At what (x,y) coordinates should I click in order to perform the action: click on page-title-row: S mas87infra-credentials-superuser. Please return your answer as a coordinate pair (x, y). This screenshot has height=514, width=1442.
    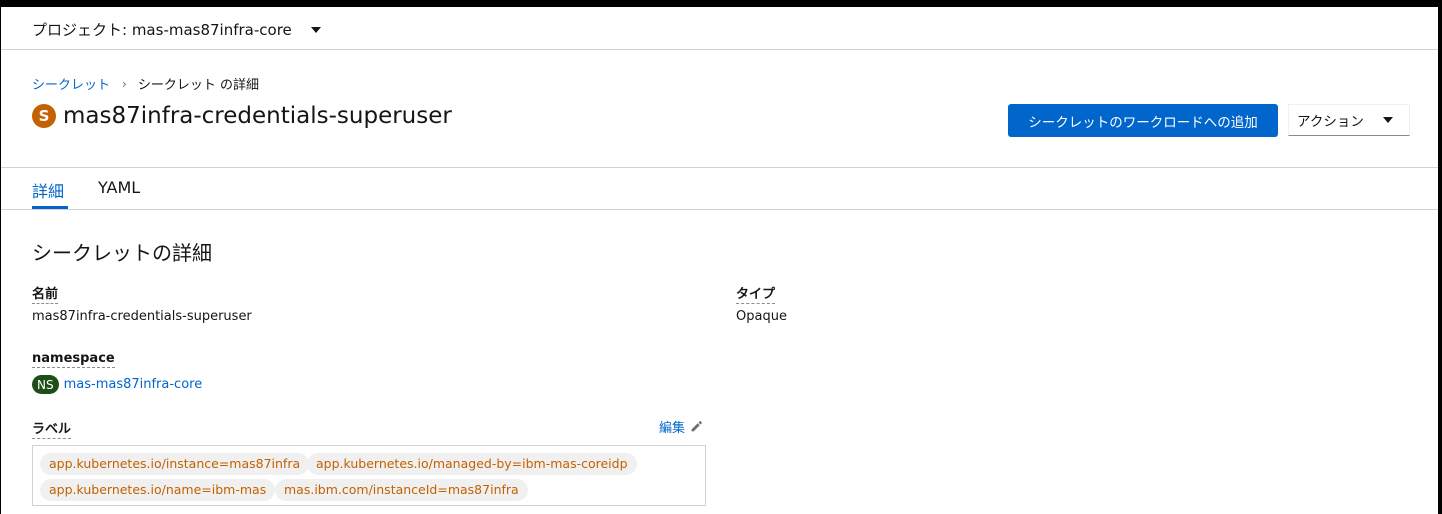
    Looking at the image, I should click on (242, 116).